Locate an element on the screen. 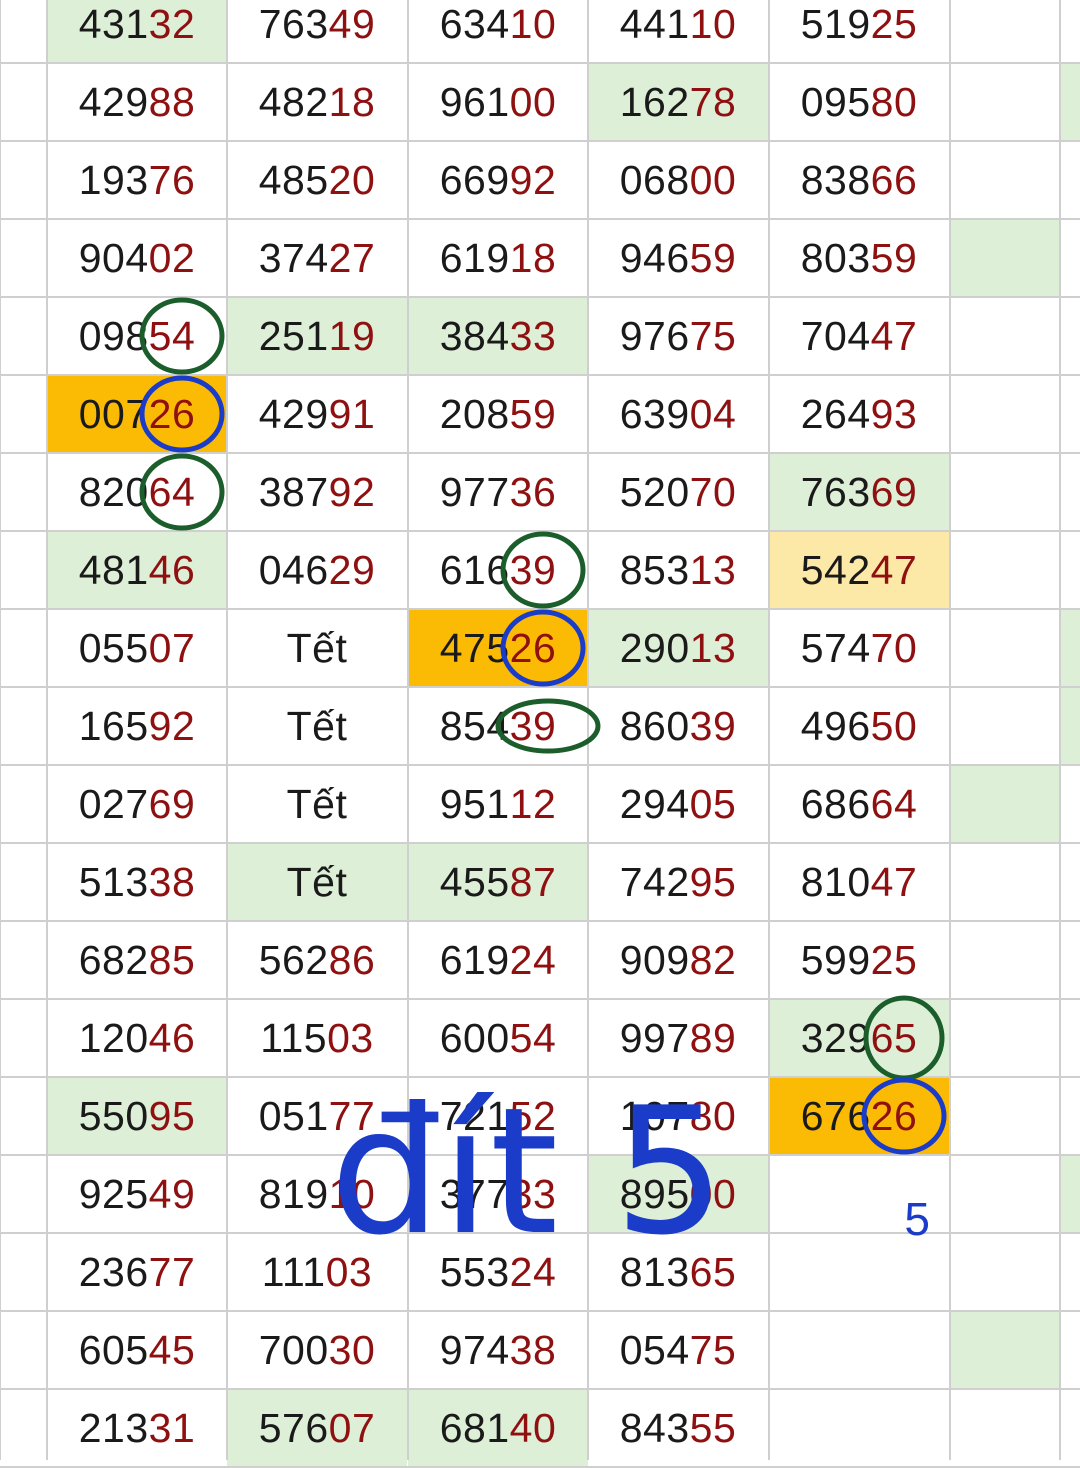 The height and width of the screenshot is (1468, 1080). table-cell: 961 00 is located at coordinates (498, 102).